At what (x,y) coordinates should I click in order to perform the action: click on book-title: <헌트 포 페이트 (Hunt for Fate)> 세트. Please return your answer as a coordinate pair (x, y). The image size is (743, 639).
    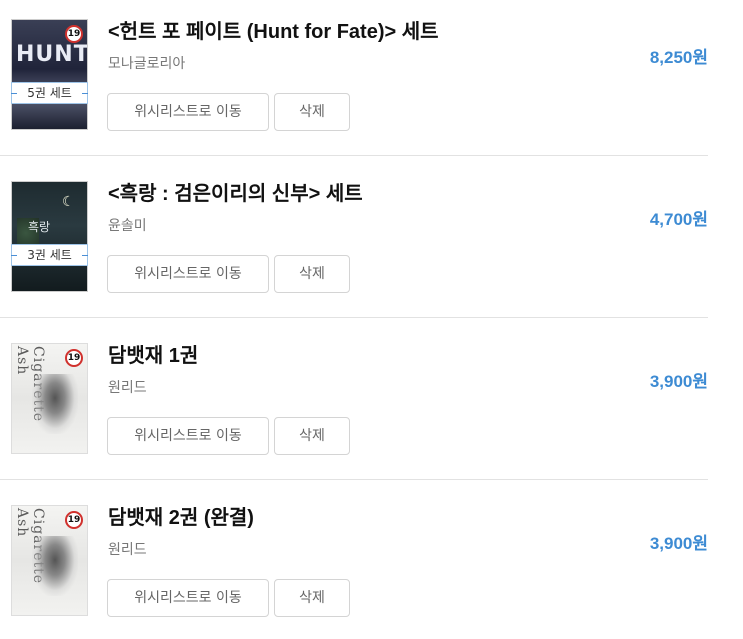
    Looking at the image, I should click on (273, 29).